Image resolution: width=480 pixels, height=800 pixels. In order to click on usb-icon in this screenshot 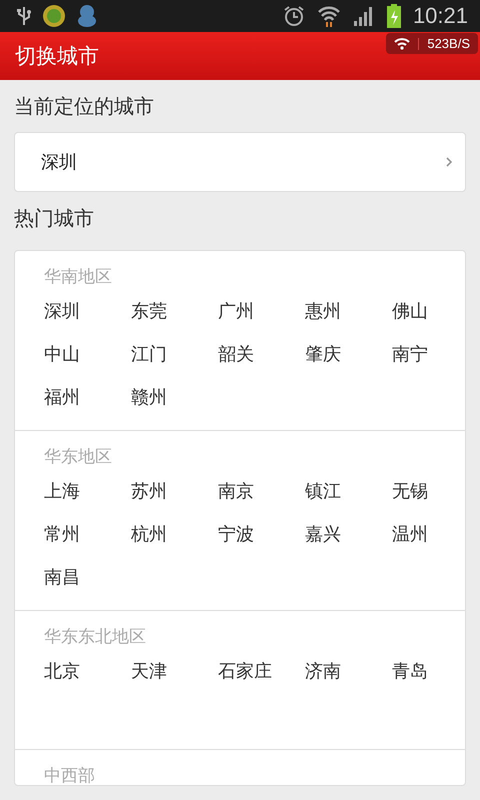, I will do `click(24, 16)`.